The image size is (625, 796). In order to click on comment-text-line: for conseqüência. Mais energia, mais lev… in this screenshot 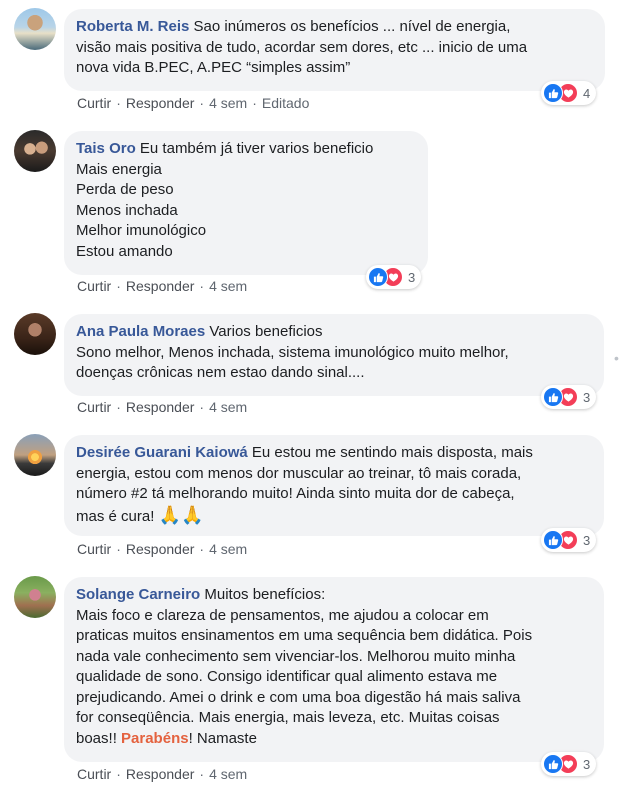, I will do `click(288, 717)`.